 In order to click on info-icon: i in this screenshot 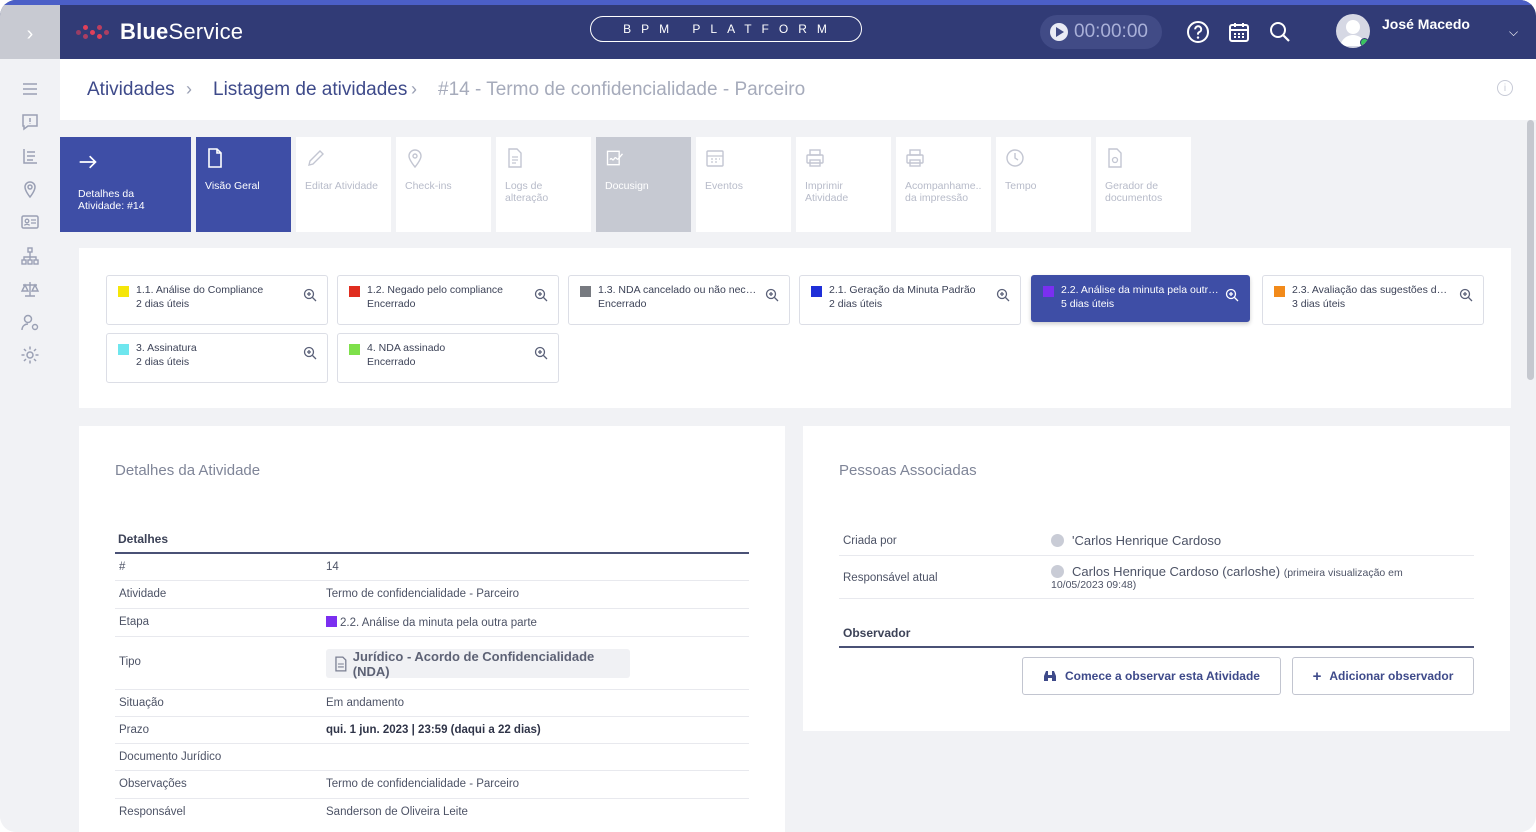, I will do `click(1505, 88)`.